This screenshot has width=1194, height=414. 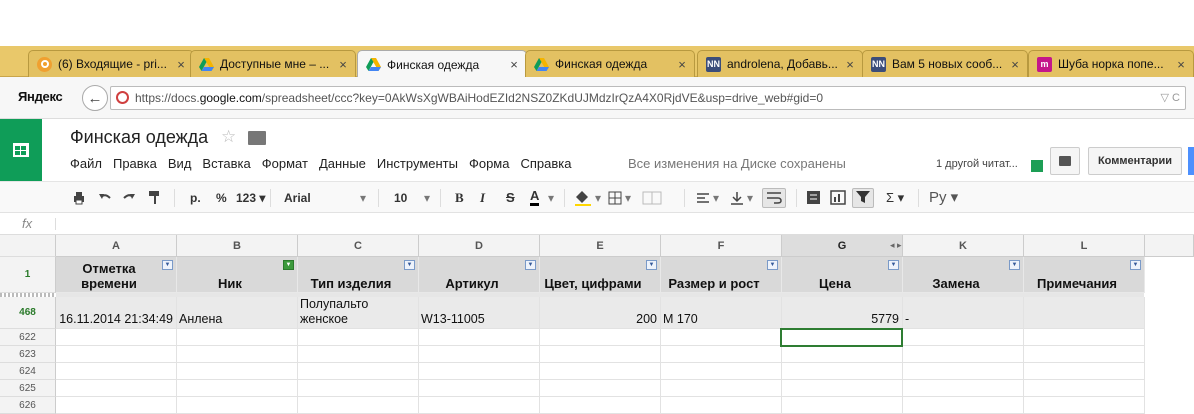 I want to click on text-color-button: A, so click(x=535, y=197).